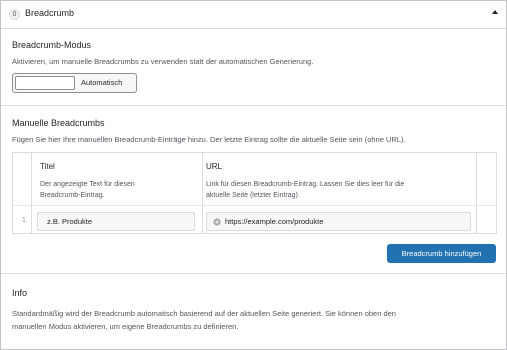 This screenshot has height=350, width=507. What do you see at coordinates (72, 195) in the screenshot?
I see `column-desc-title-2: Breadcrumb-Eintrag.` at bounding box center [72, 195].